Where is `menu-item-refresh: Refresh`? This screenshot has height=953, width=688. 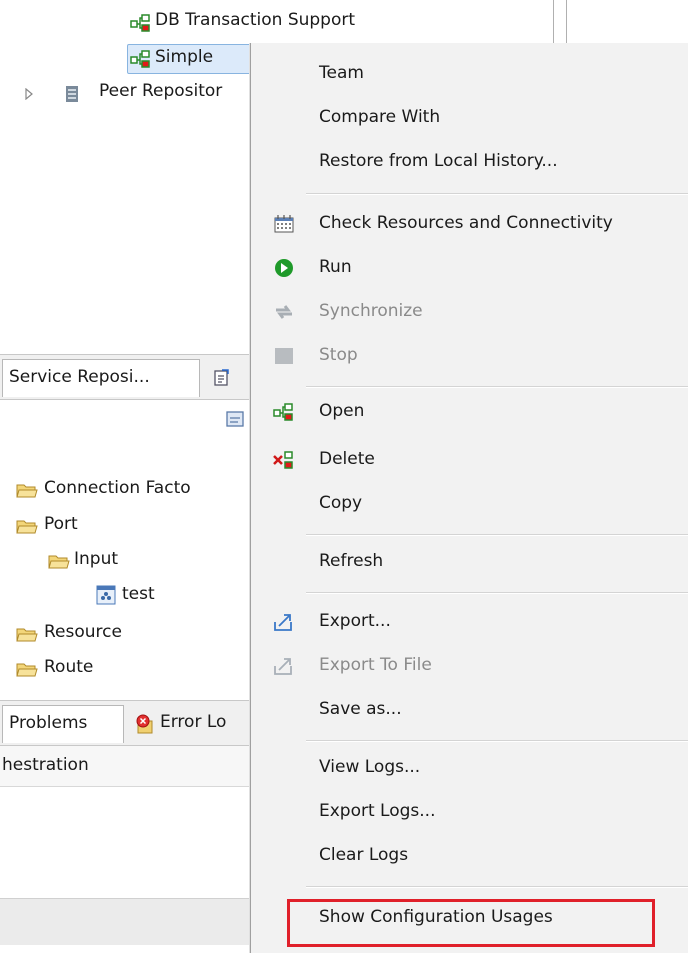 menu-item-refresh: Refresh is located at coordinates (469, 562).